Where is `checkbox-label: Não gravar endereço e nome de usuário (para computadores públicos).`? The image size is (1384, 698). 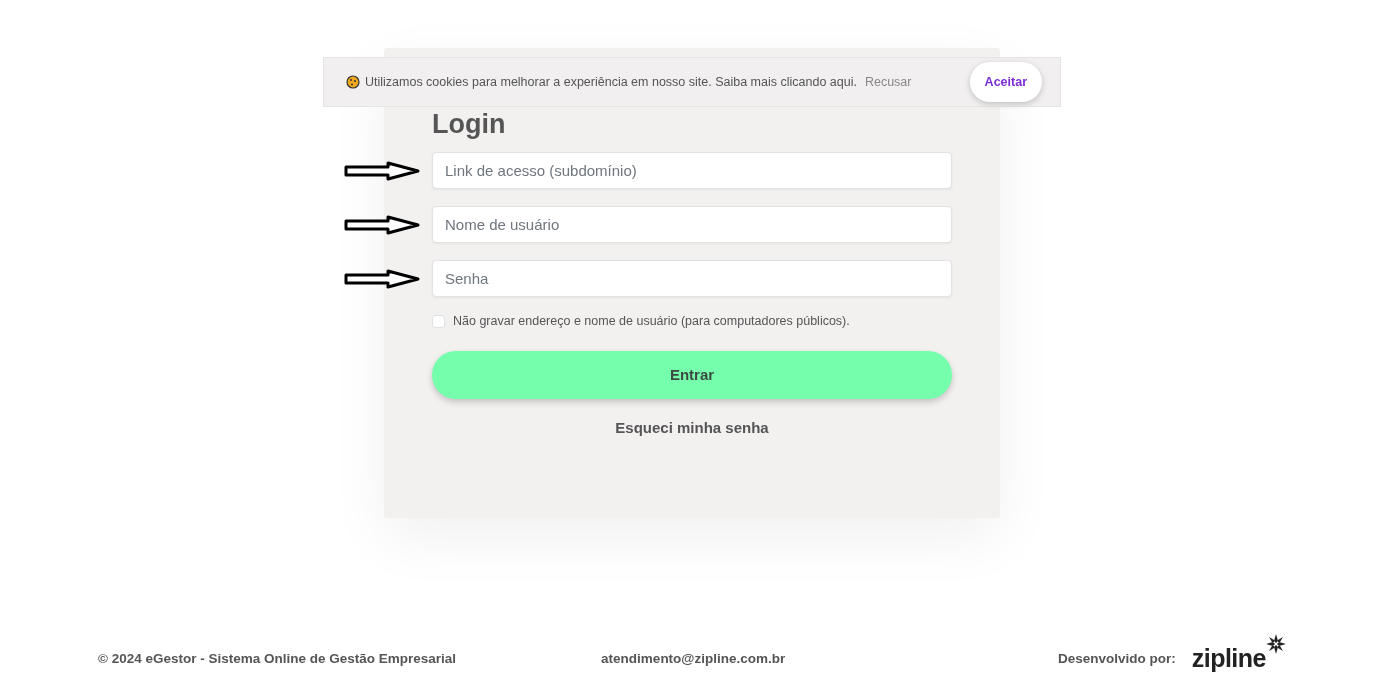 checkbox-label: Não gravar endereço e nome de usuário (para computadores públicos). is located at coordinates (651, 322).